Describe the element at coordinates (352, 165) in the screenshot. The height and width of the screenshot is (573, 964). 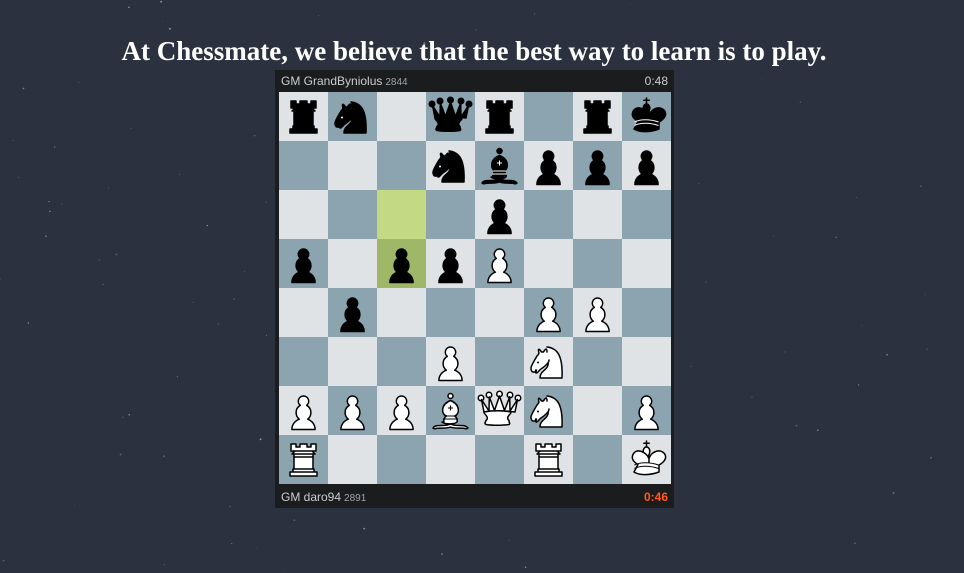
I see `square-b7` at that location.